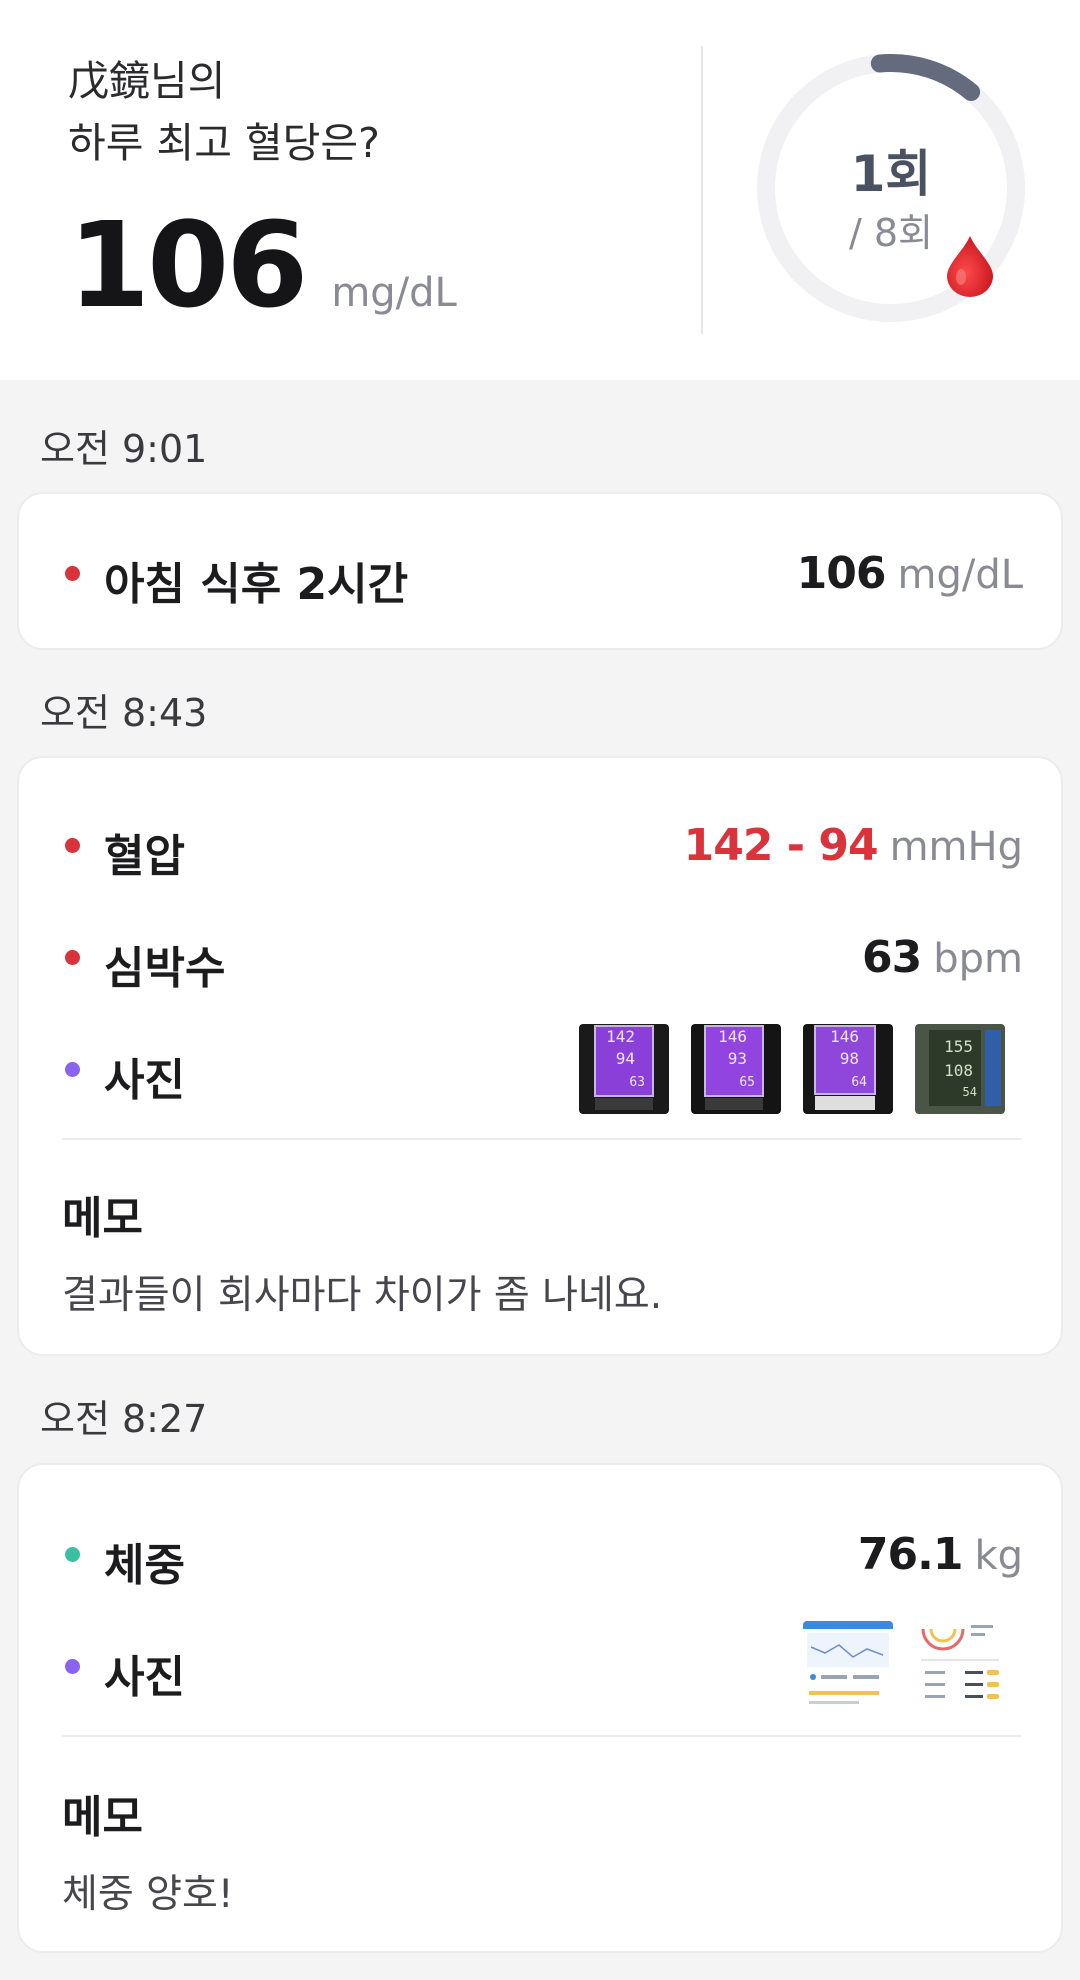 The width and height of the screenshot is (1080, 1980). I want to click on weight-row: 체중 76.1 kg, so click(542, 1555).